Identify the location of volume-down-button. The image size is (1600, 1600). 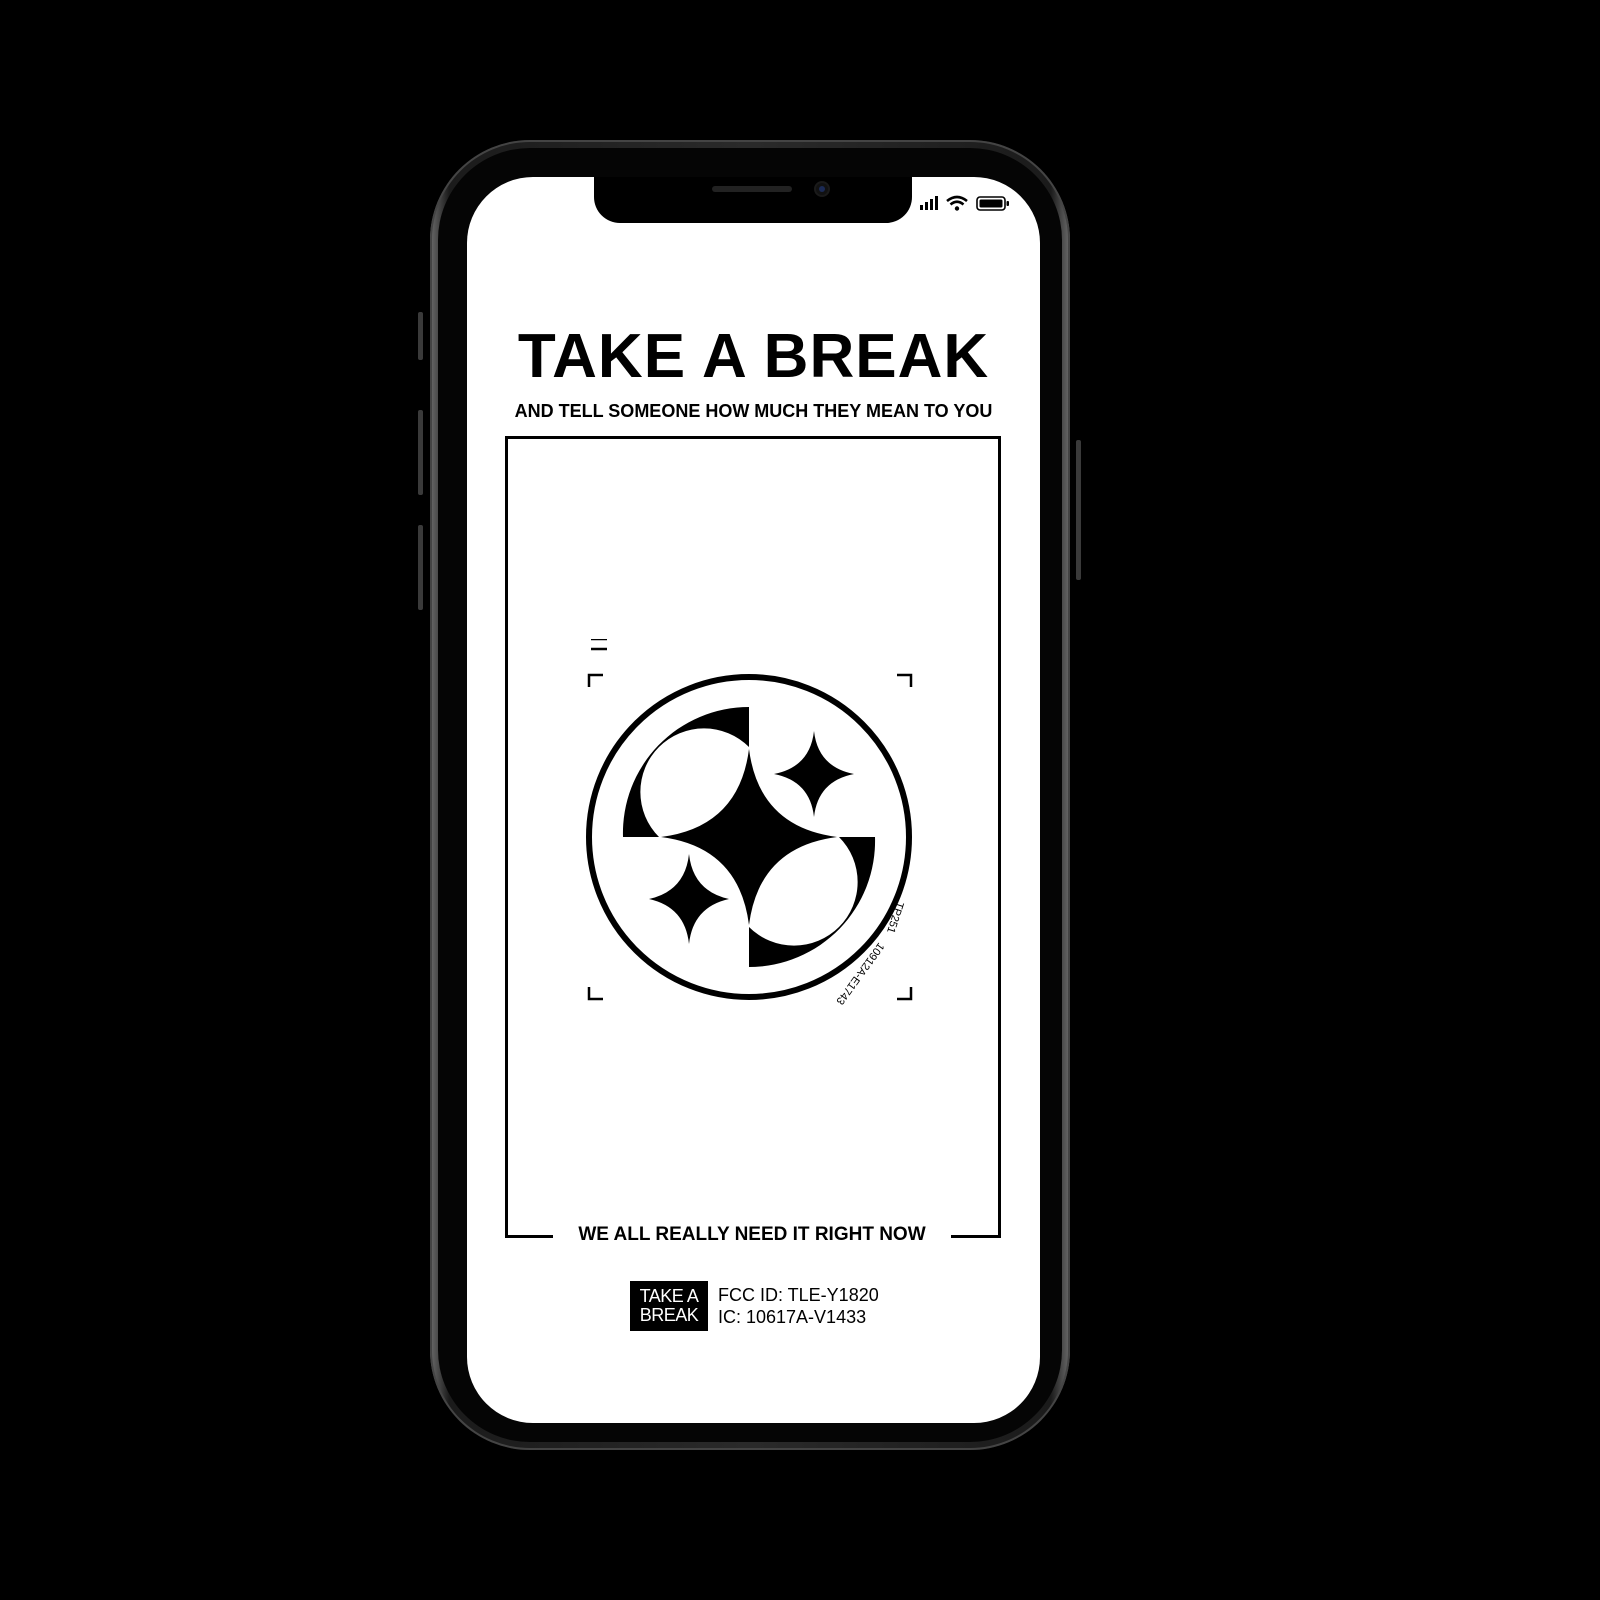
(420, 567).